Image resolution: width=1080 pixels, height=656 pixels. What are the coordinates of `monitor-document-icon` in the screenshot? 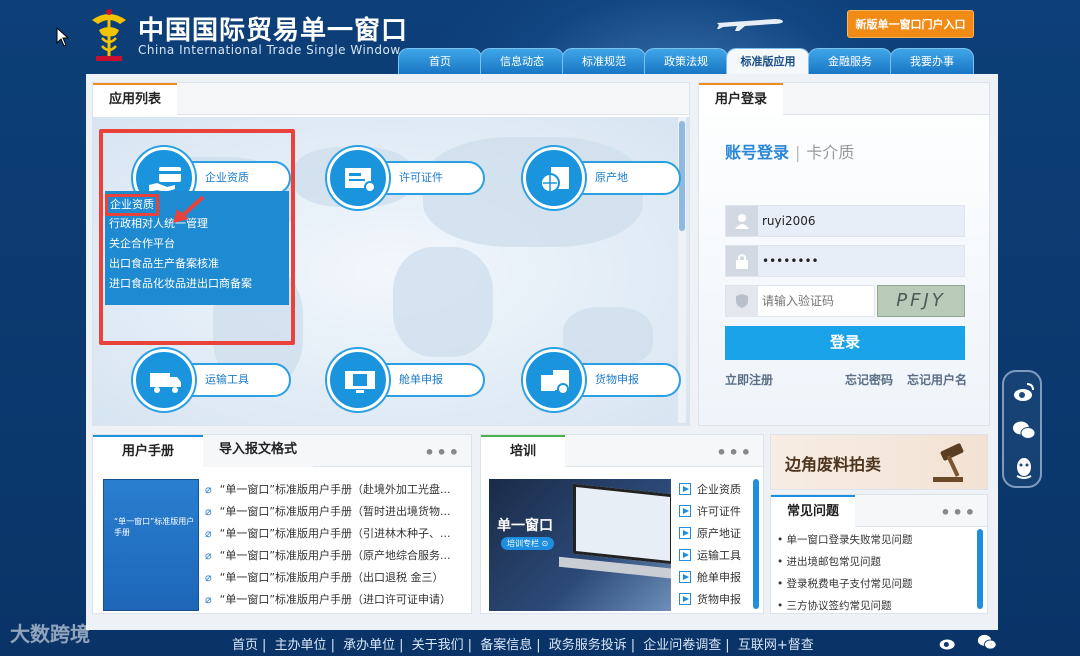 It's located at (360, 382).